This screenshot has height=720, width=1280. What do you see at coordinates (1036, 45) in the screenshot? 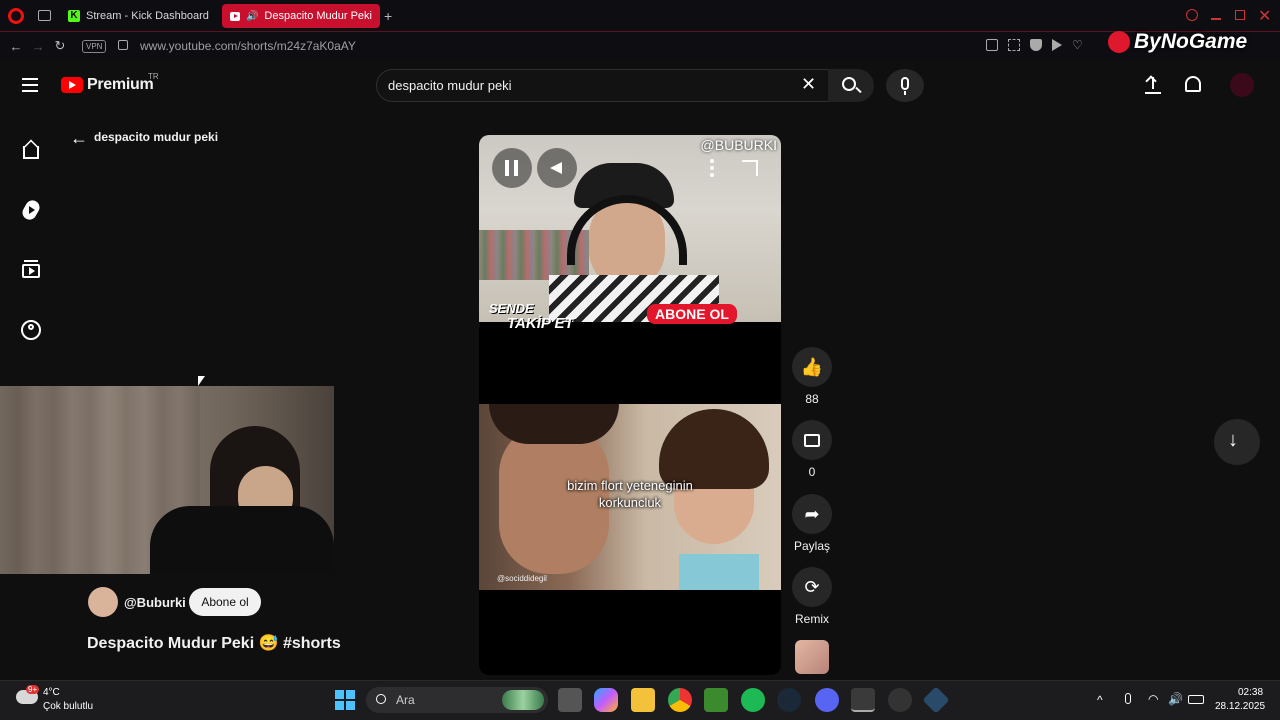
I see `shield-icon` at bounding box center [1036, 45].